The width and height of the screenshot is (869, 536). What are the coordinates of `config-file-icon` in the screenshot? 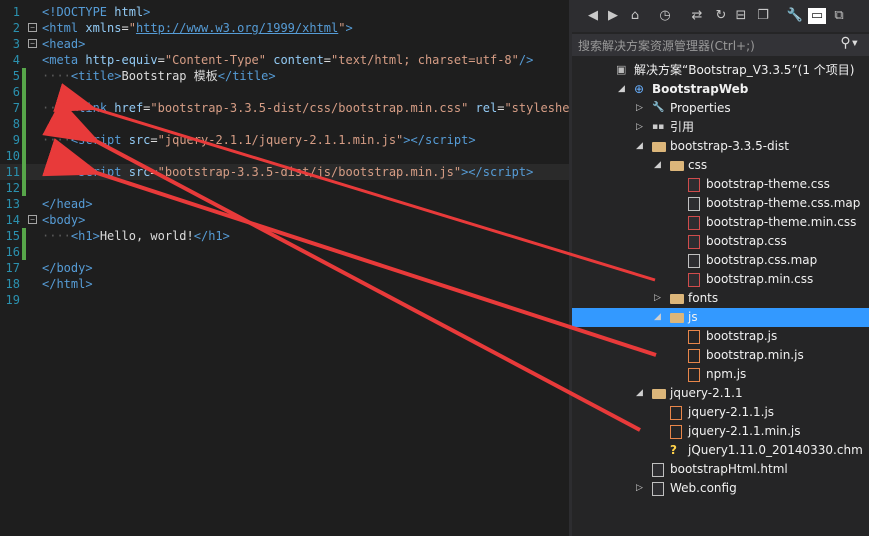 It's located at (658, 489).